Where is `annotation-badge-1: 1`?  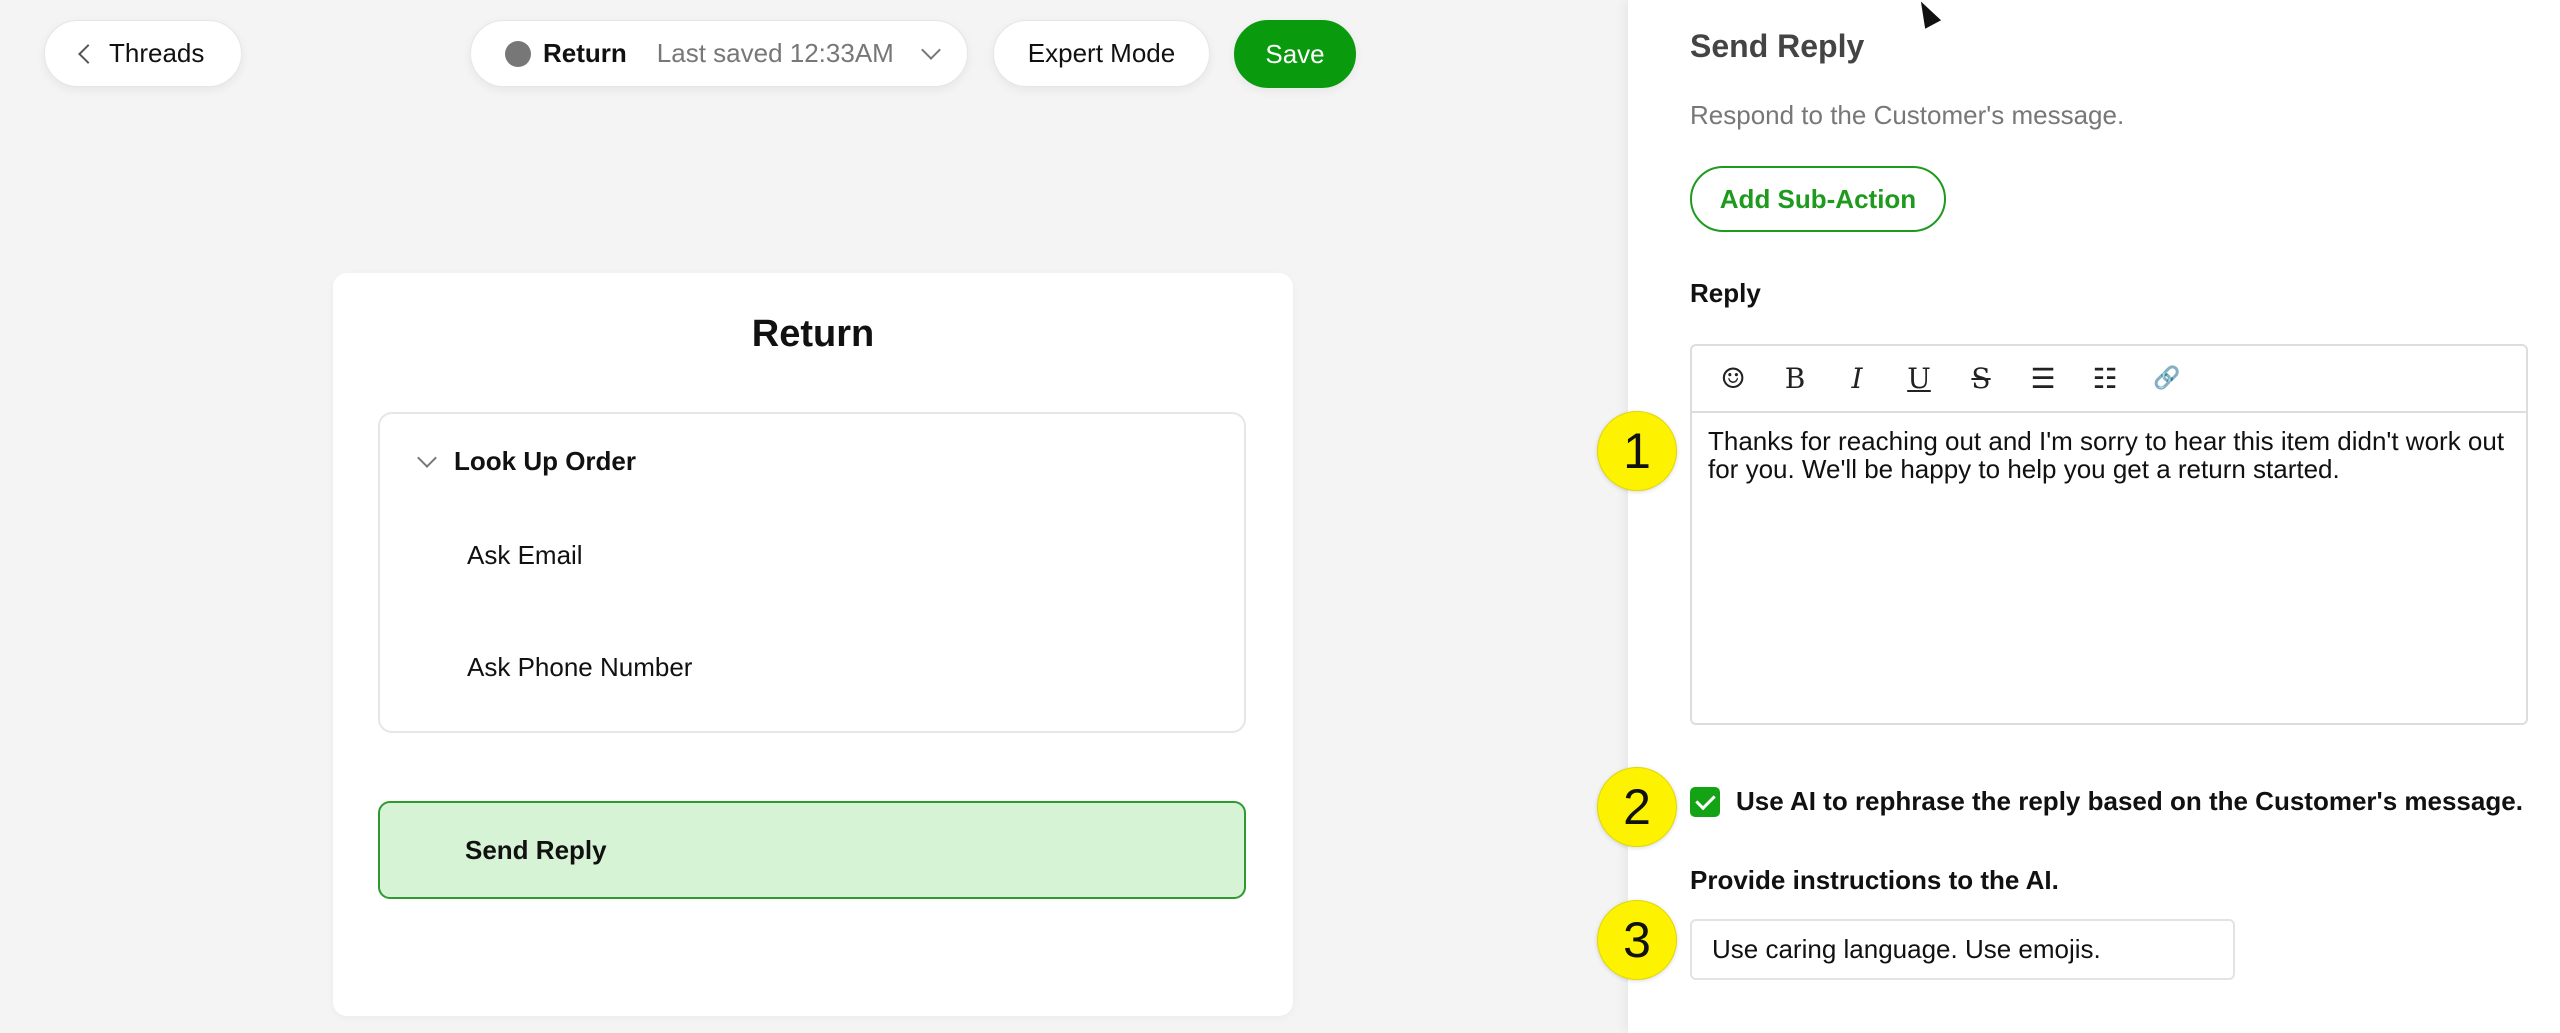 annotation-badge-1: 1 is located at coordinates (1637, 451).